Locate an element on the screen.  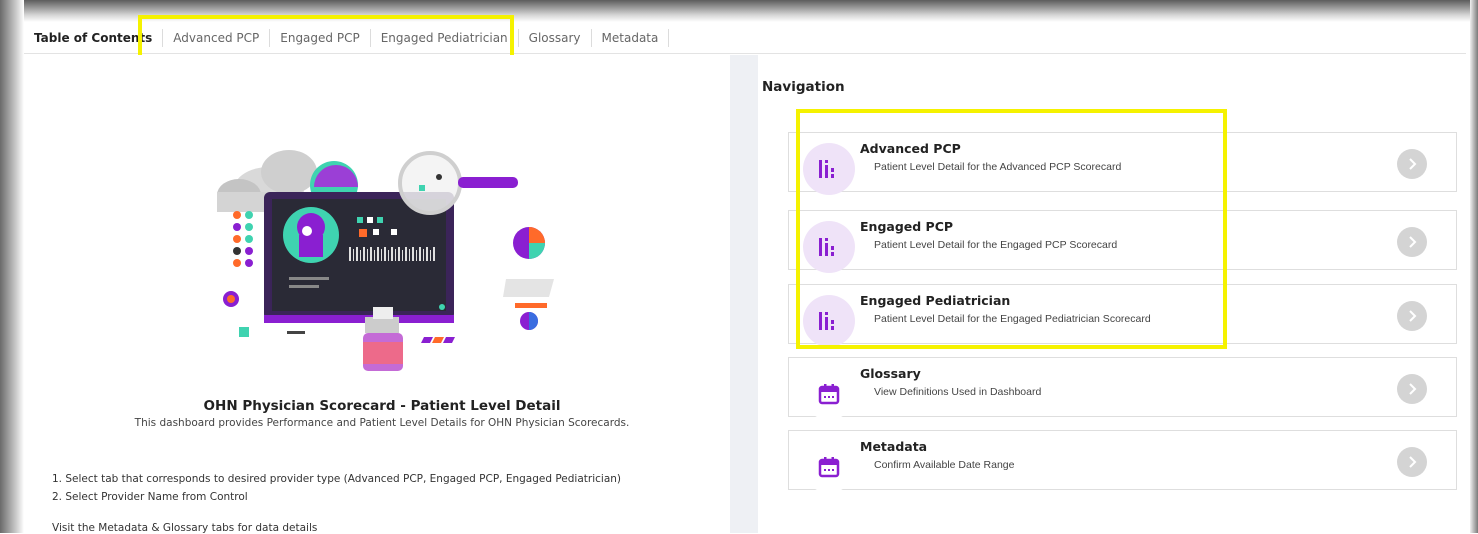
nav-card-description: View Definitions Used in Dashboard is located at coordinates (958, 392).